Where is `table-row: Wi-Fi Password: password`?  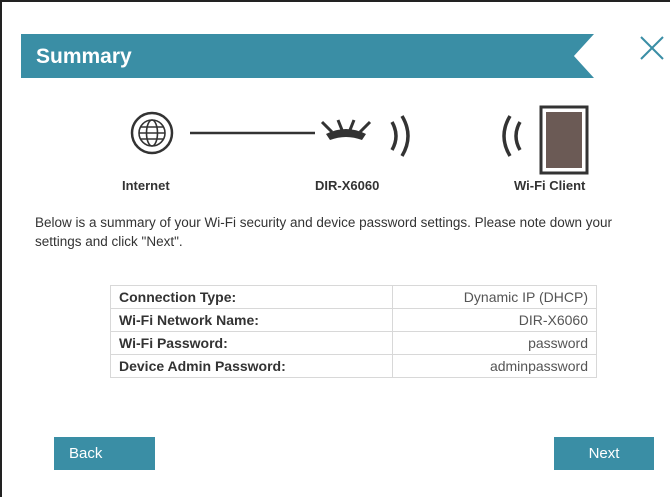
table-row: Wi-Fi Password: password is located at coordinates (354, 343).